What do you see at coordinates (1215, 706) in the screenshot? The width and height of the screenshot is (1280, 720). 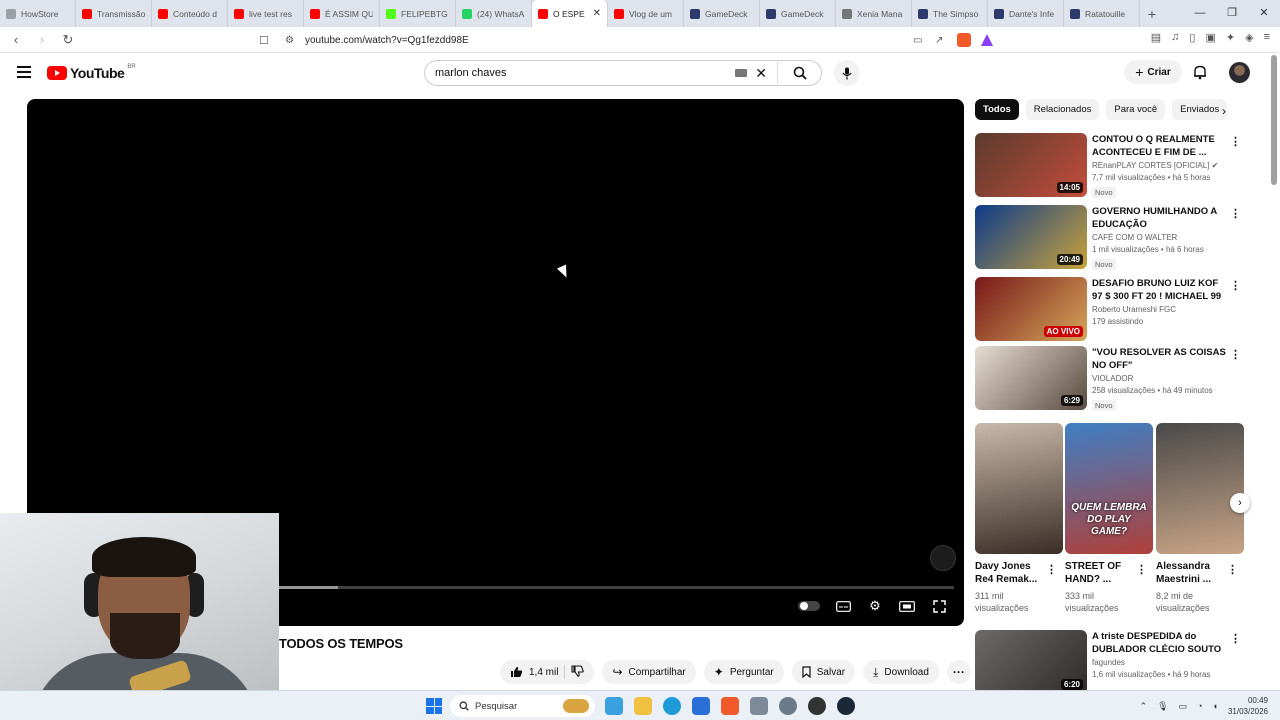 I see `volume-icon: ◖` at bounding box center [1215, 706].